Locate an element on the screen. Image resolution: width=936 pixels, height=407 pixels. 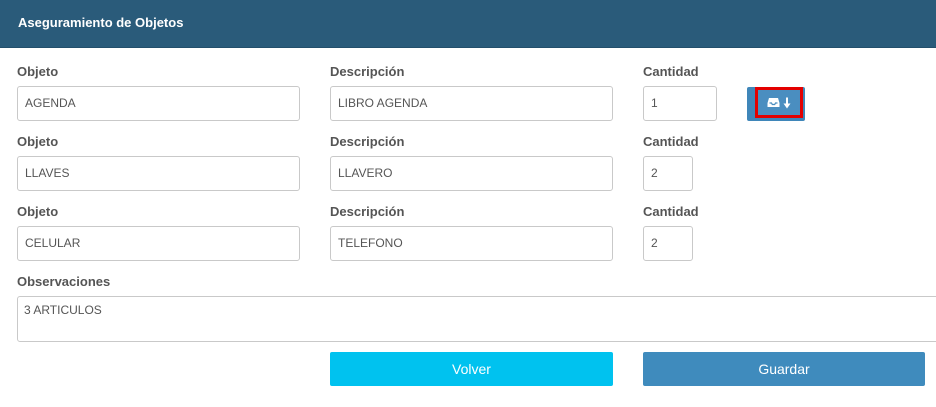
guardar-button: Guardar is located at coordinates (784, 369).